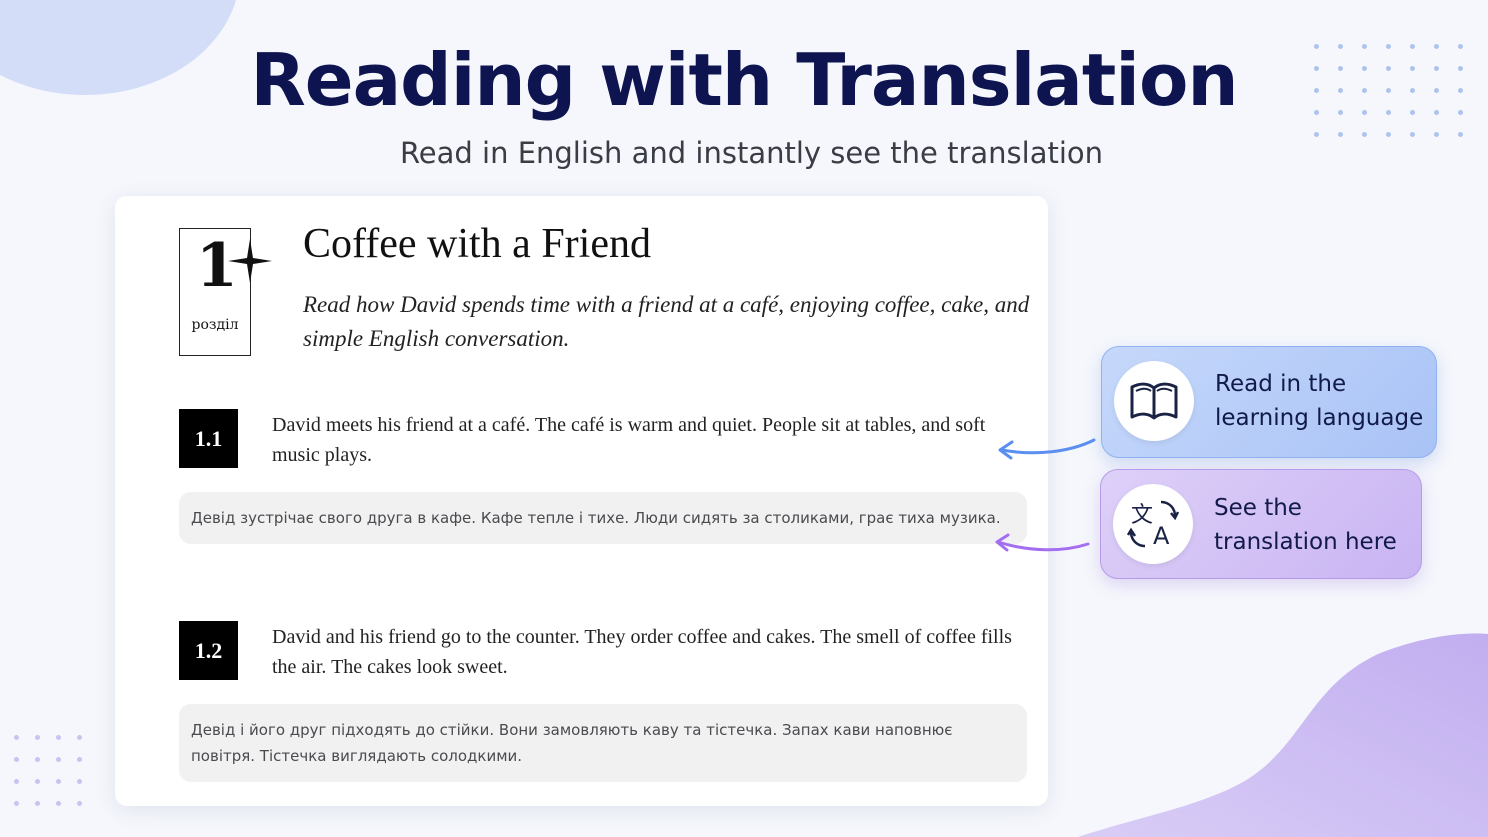  What do you see at coordinates (1258, 508) in the screenshot?
I see `callout-translation-line1: See the` at bounding box center [1258, 508].